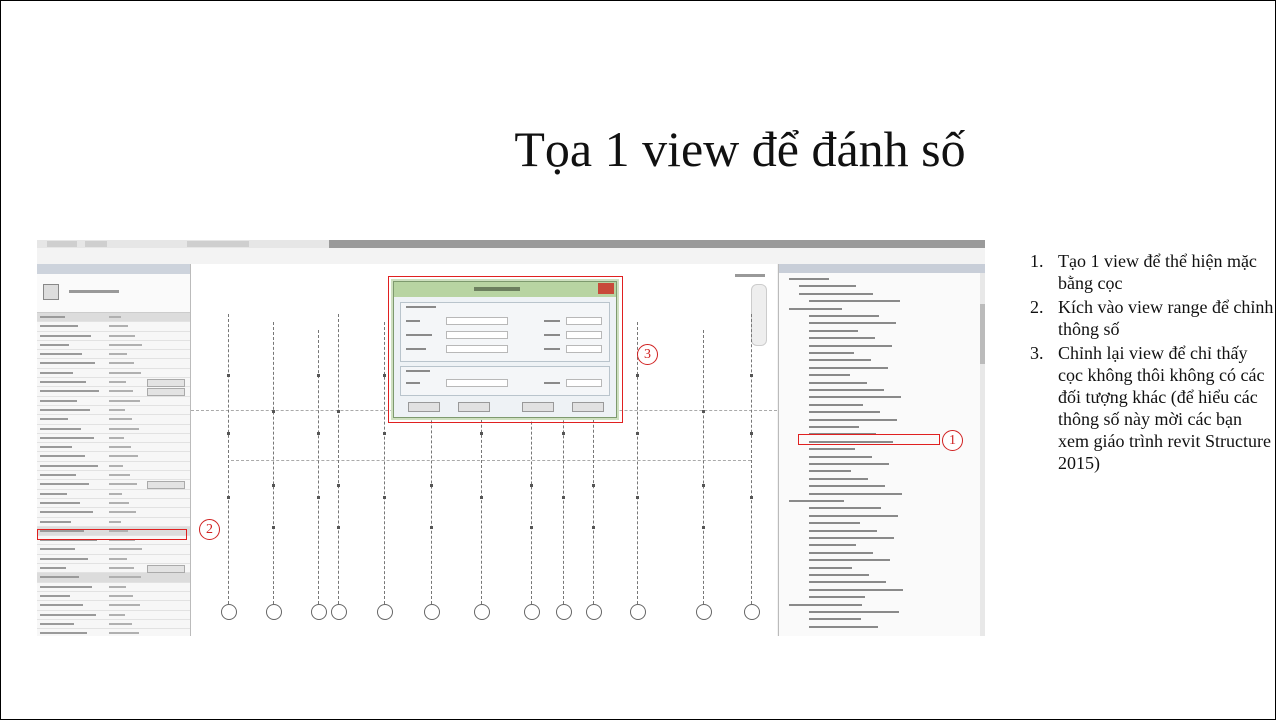 The height and width of the screenshot is (722, 1278). I want to click on navigation-bar, so click(759, 315).